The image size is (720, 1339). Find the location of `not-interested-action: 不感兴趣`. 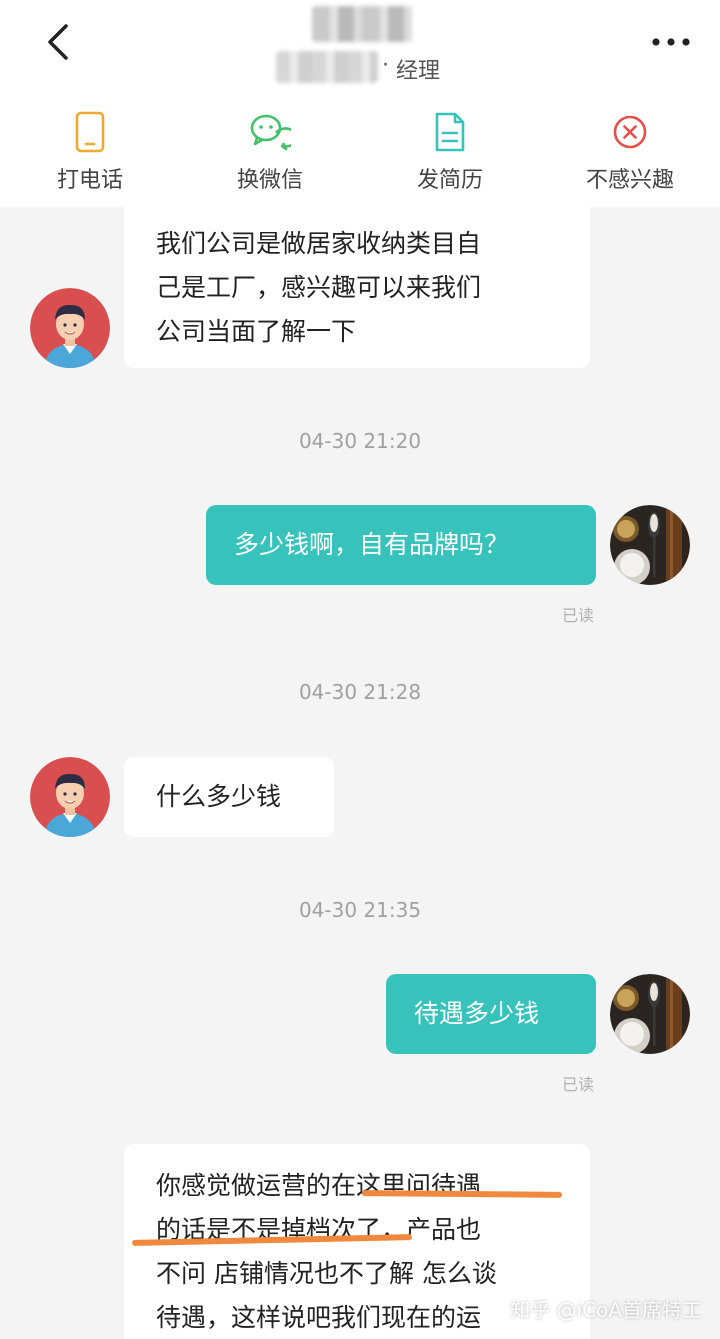

not-interested-action: 不感兴趣 is located at coordinates (630, 150).